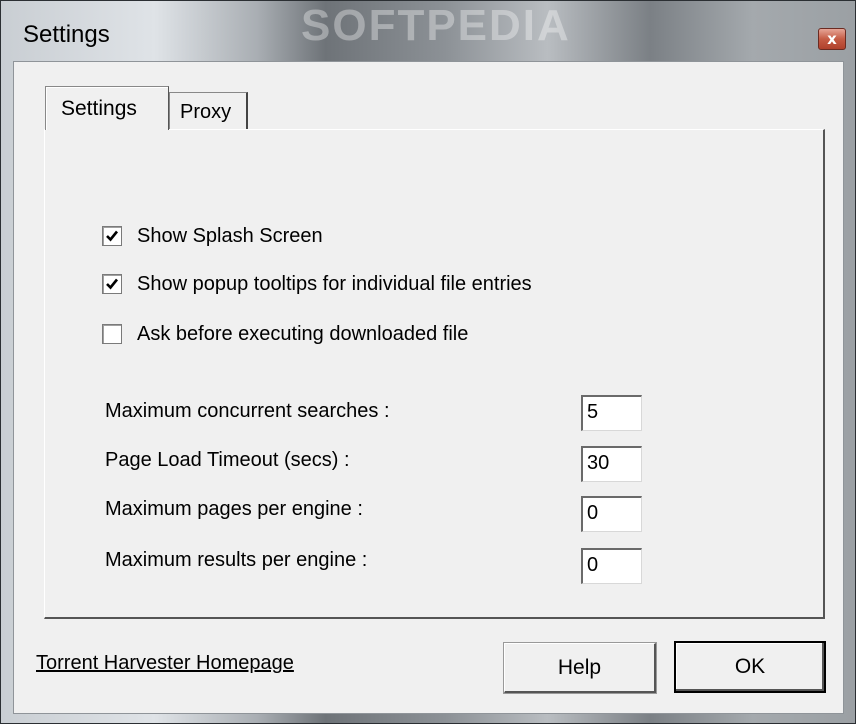  I want to click on help-button: Help, so click(580, 668).